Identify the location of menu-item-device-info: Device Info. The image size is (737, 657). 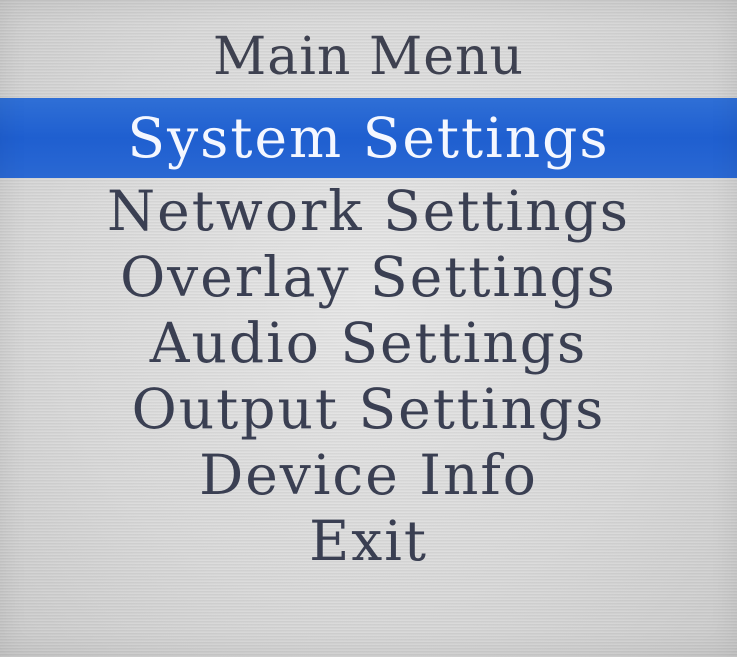
(368, 475).